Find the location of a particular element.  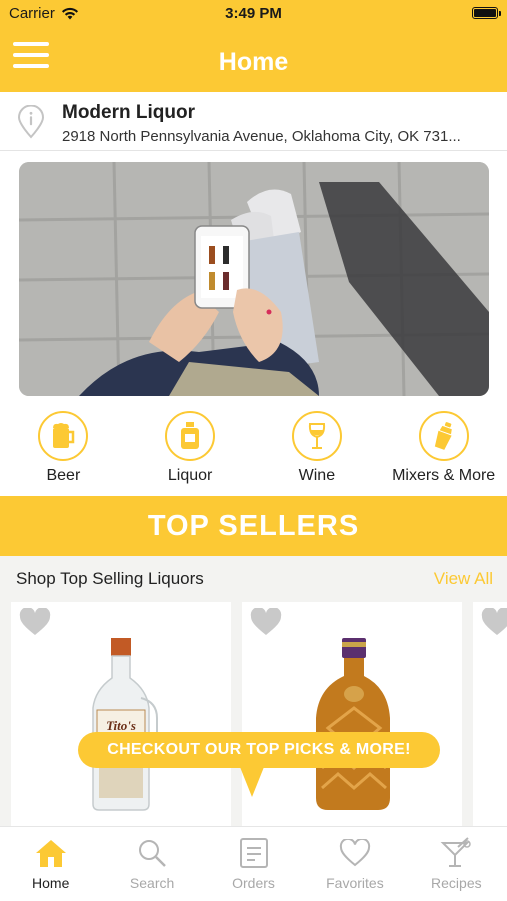

category-liquor: Liquor is located at coordinates (190, 452).